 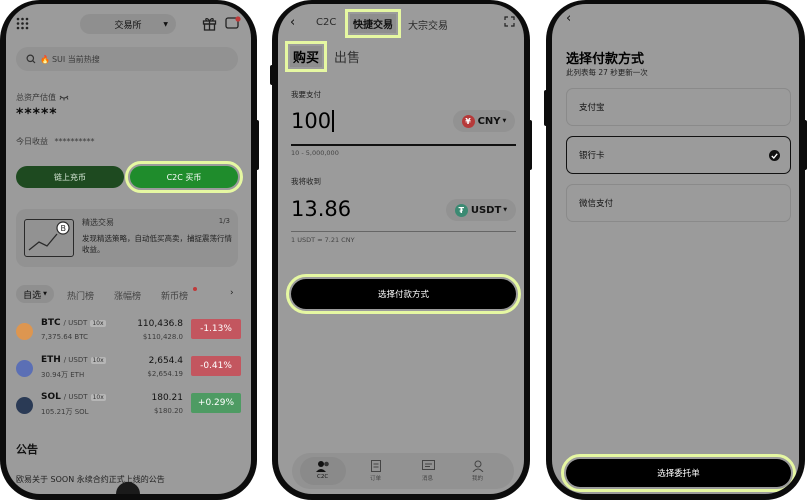 I want to click on coin-change-badge: -0.41%, so click(x=216, y=366).